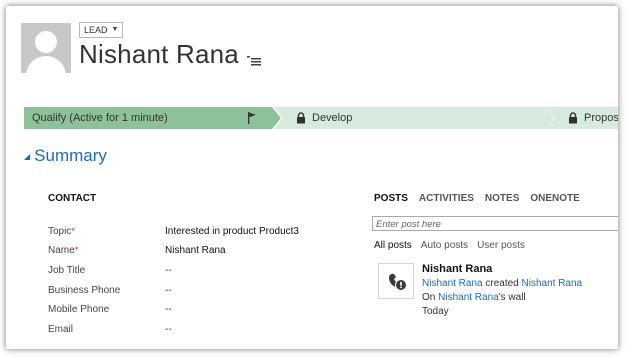  Describe the element at coordinates (63, 250) in the screenshot. I see `field-label: Name*` at that location.